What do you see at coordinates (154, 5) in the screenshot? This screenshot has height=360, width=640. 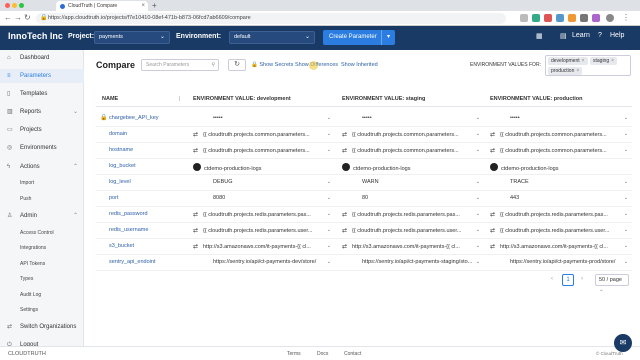 I see `new-tab-icon: +` at bounding box center [154, 5].